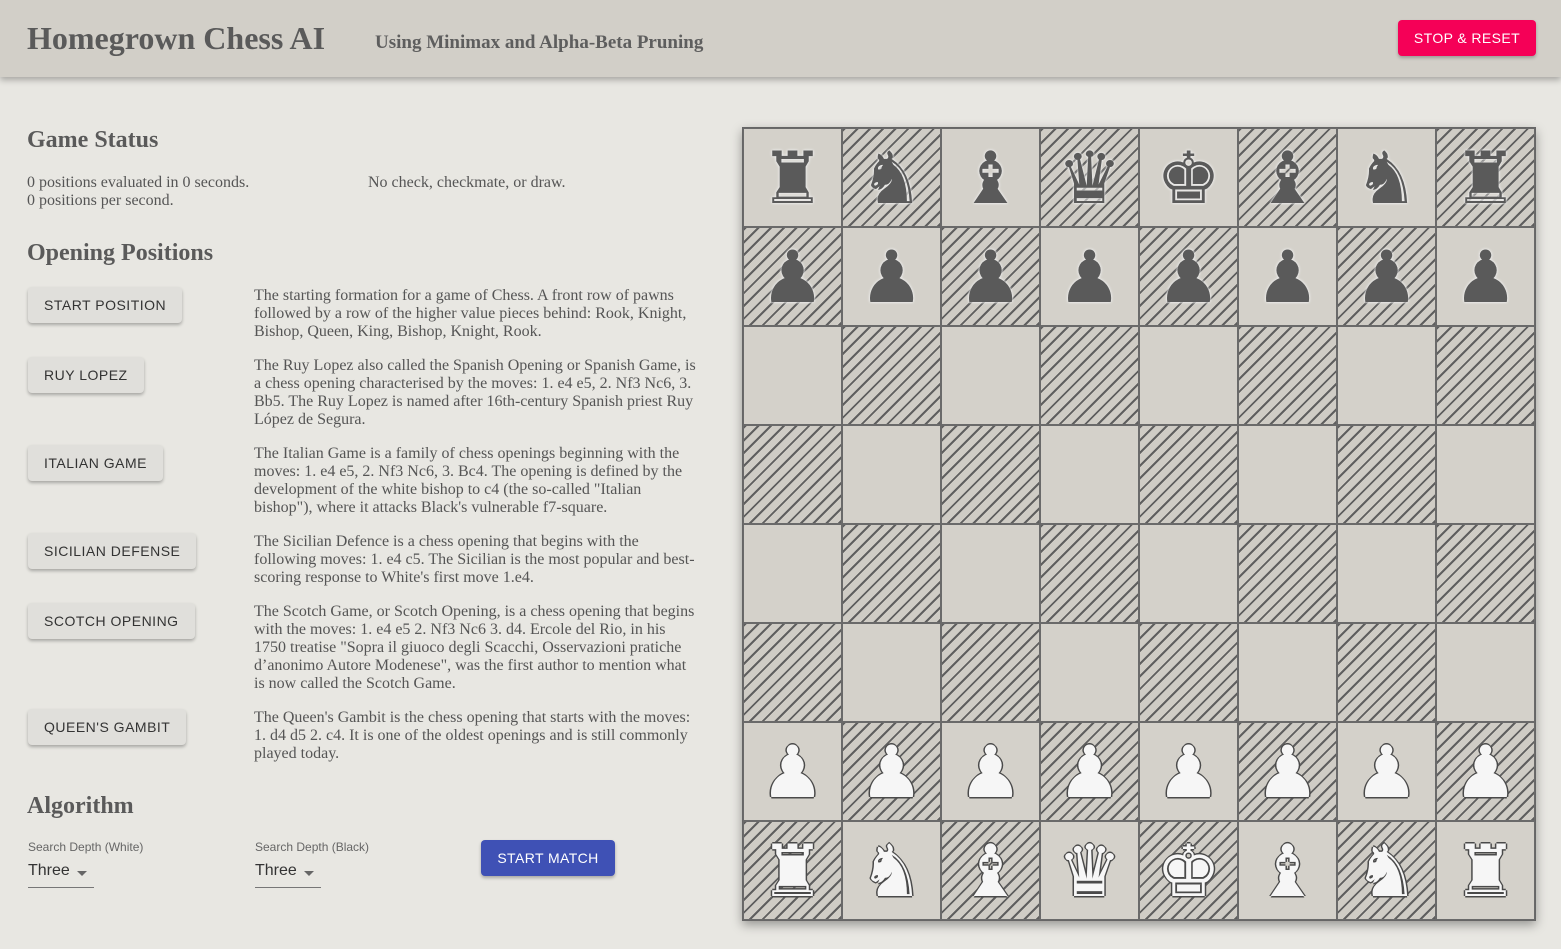 This screenshot has height=949, width=1561. Describe the element at coordinates (1386, 375) in the screenshot. I see `square-g6` at that location.